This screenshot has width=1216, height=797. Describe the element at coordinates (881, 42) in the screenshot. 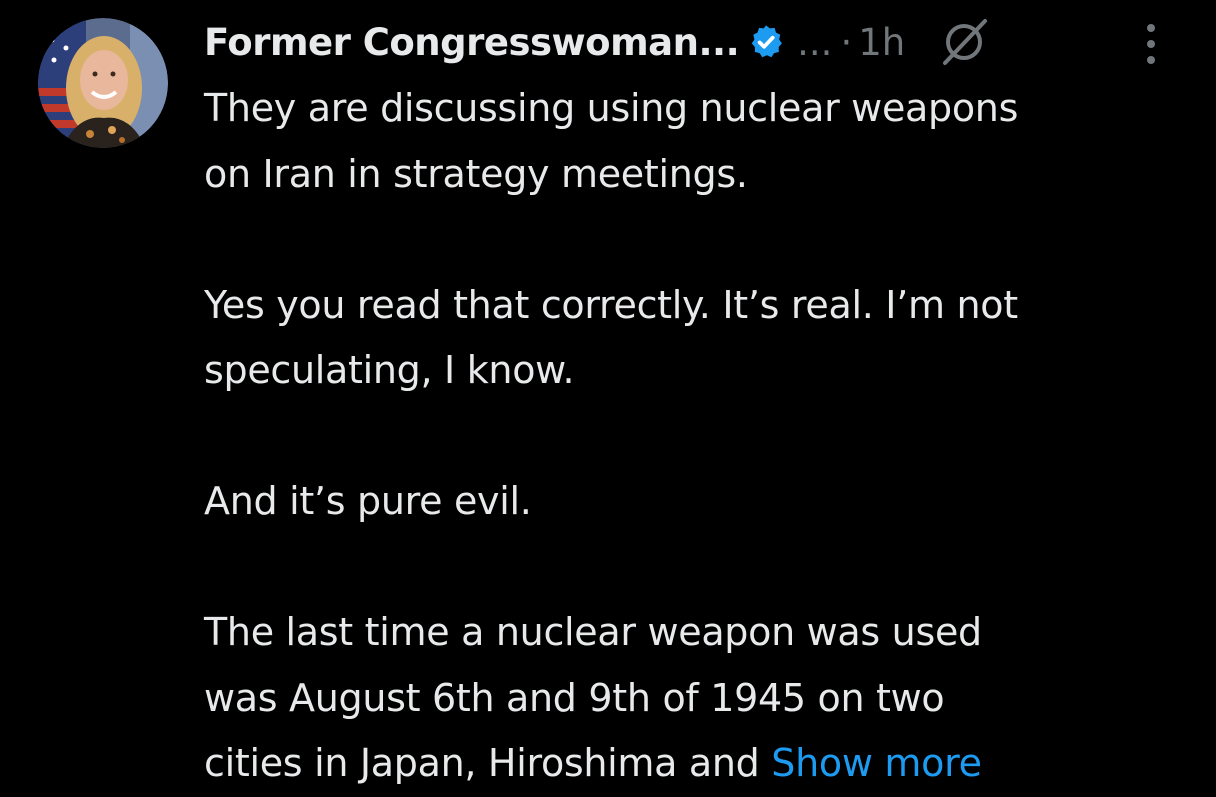

I see `timestamp: 1h` at that location.